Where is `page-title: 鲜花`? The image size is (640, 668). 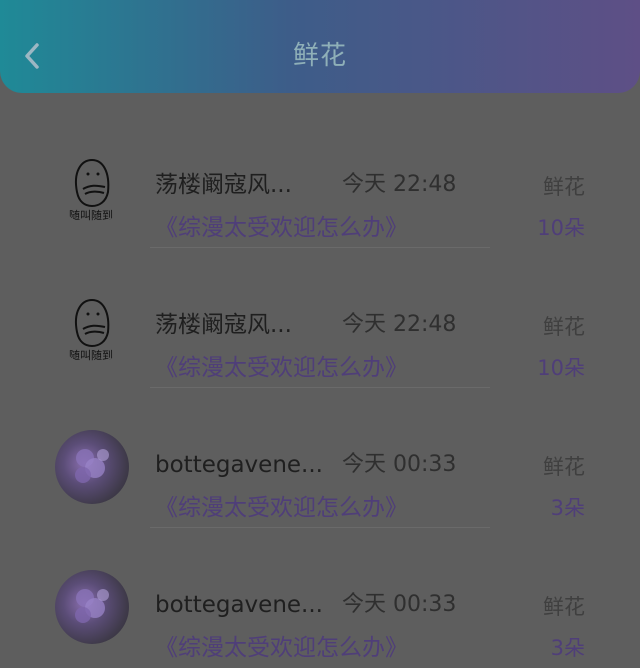 page-title: 鲜花 is located at coordinates (319, 56).